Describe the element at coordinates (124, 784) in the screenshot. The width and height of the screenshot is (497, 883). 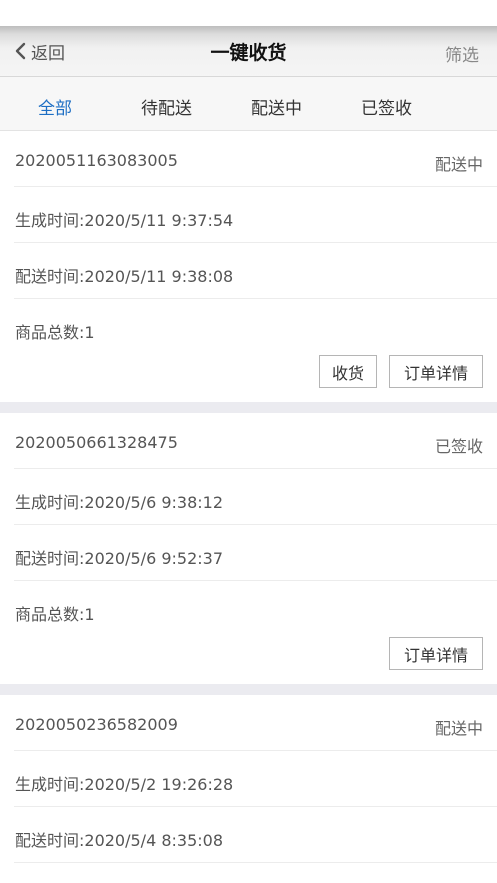
I see `created-time: 生成时间:2020/5/2 19:26:28` at that location.